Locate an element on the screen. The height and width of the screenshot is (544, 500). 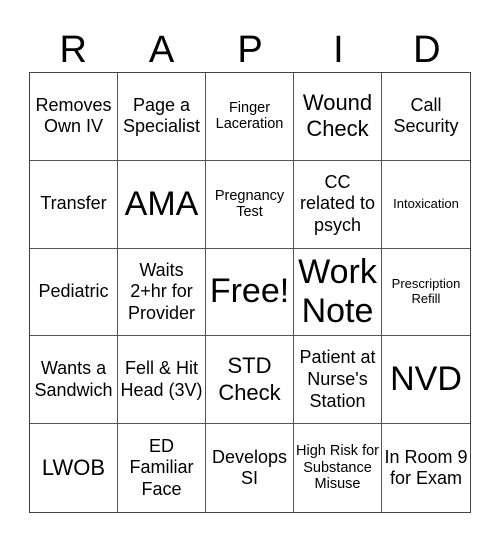
cell-text: AMA is located at coordinates (161, 203).